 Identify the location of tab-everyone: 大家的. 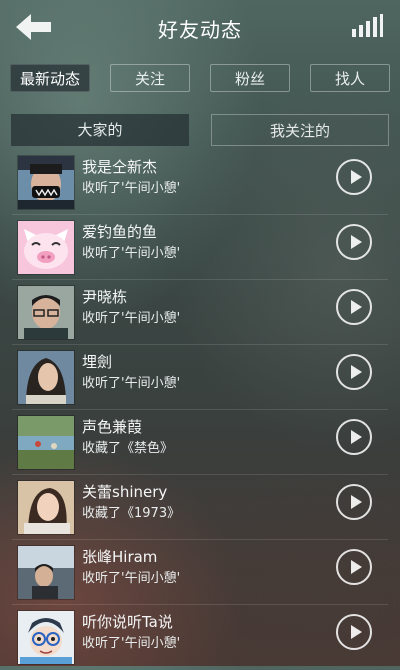
(100, 130).